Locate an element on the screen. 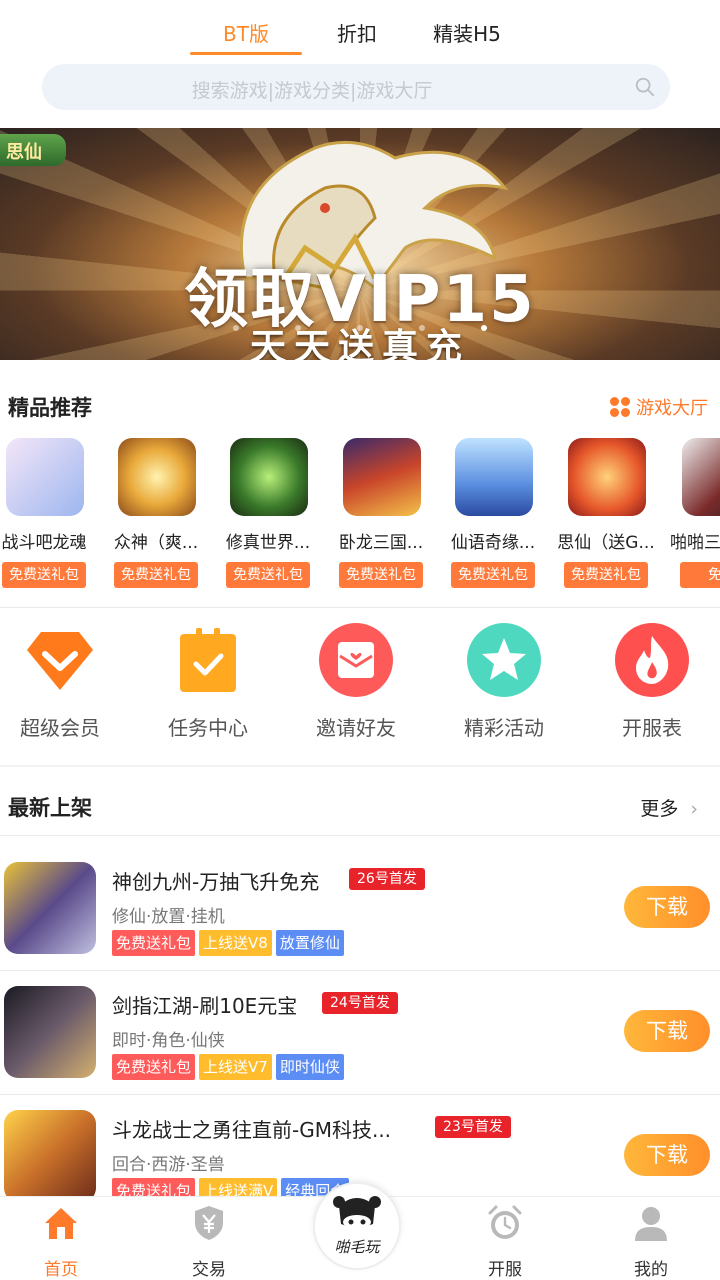 This screenshot has width=720, height=1280. feature-super-vip: 超级会员 is located at coordinates (60, 681).